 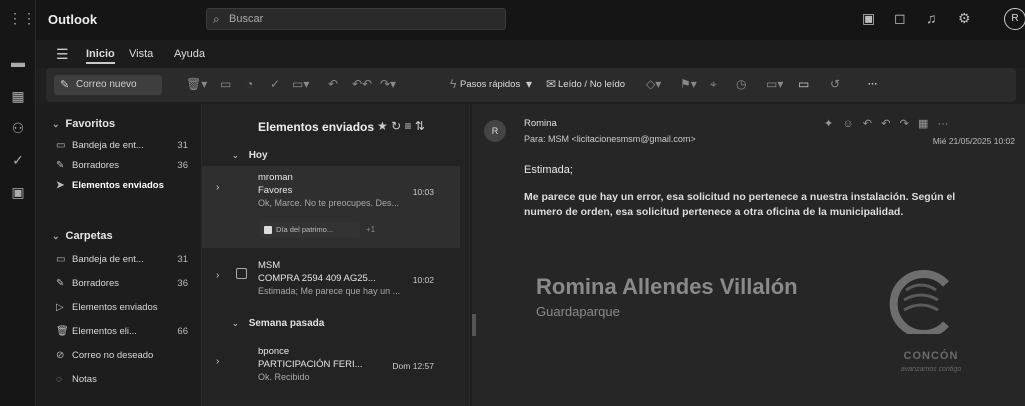 What do you see at coordinates (300, 84) in the screenshot?
I see `move-icon: ▭▾` at bounding box center [300, 84].